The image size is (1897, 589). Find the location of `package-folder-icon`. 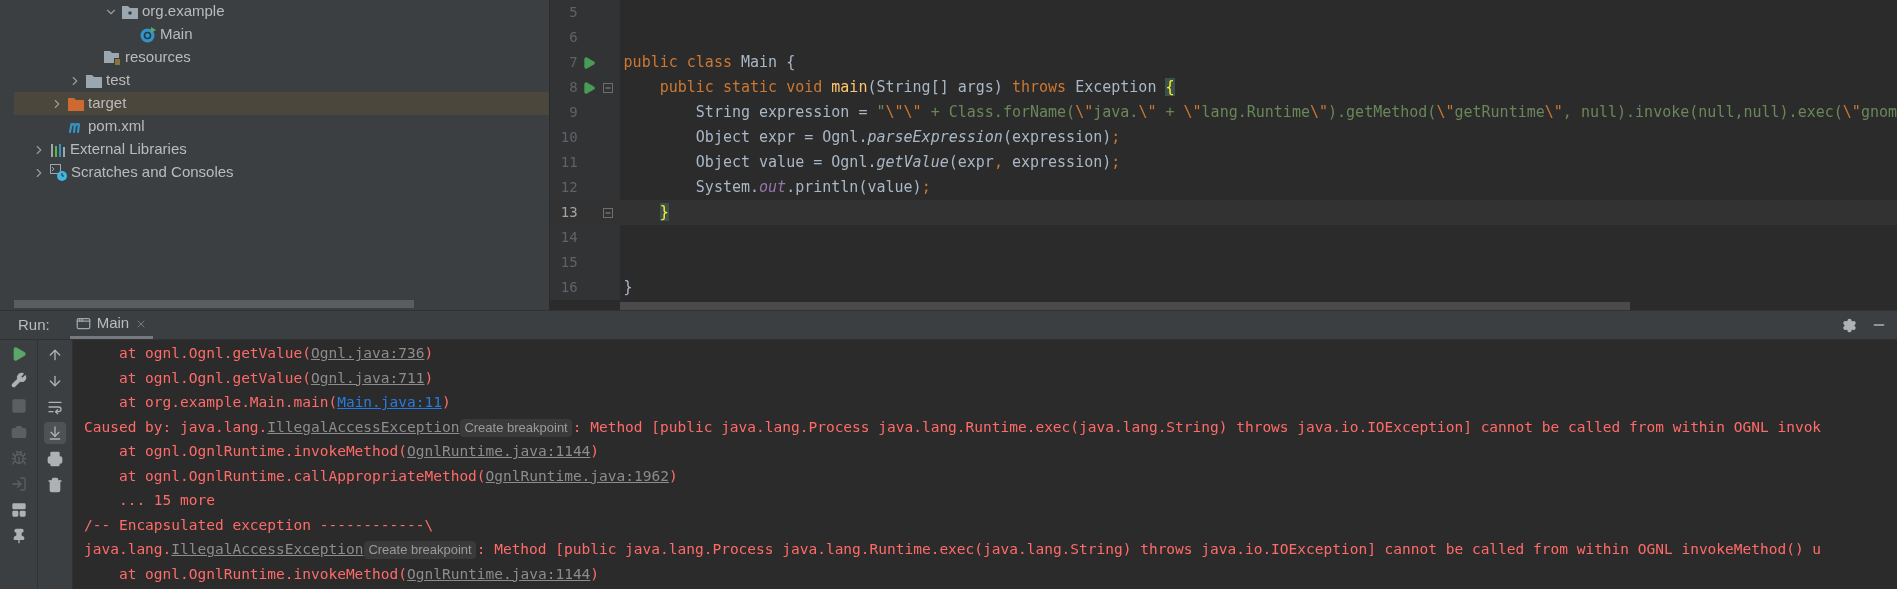

package-folder-icon is located at coordinates (130, 11).